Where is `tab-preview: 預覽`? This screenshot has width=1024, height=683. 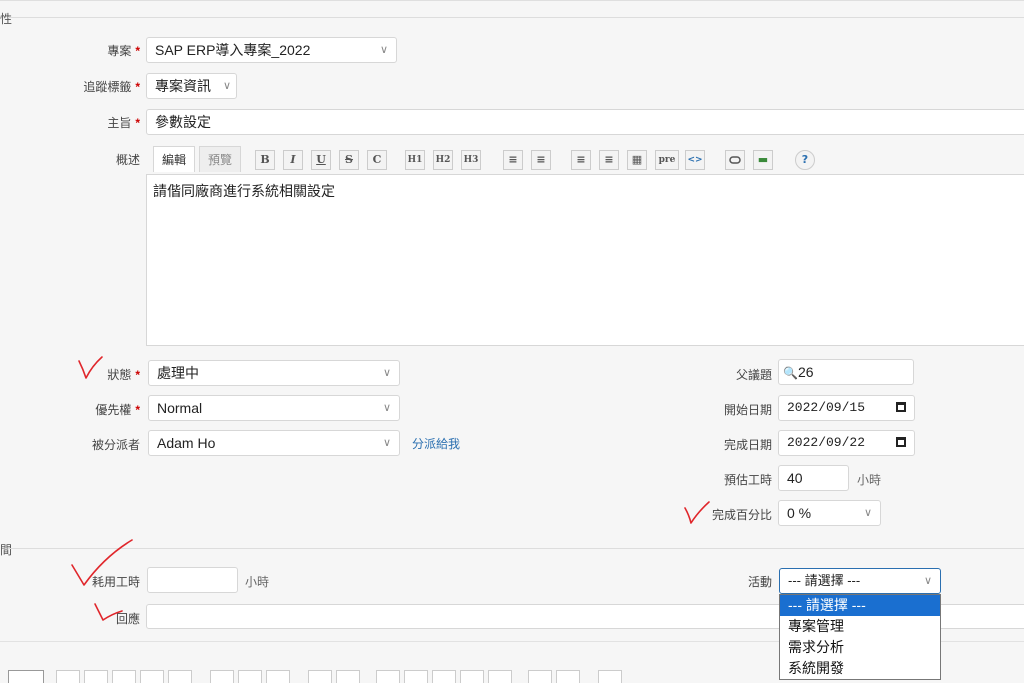
tab-preview: 預覽 is located at coordinates (220, 159).